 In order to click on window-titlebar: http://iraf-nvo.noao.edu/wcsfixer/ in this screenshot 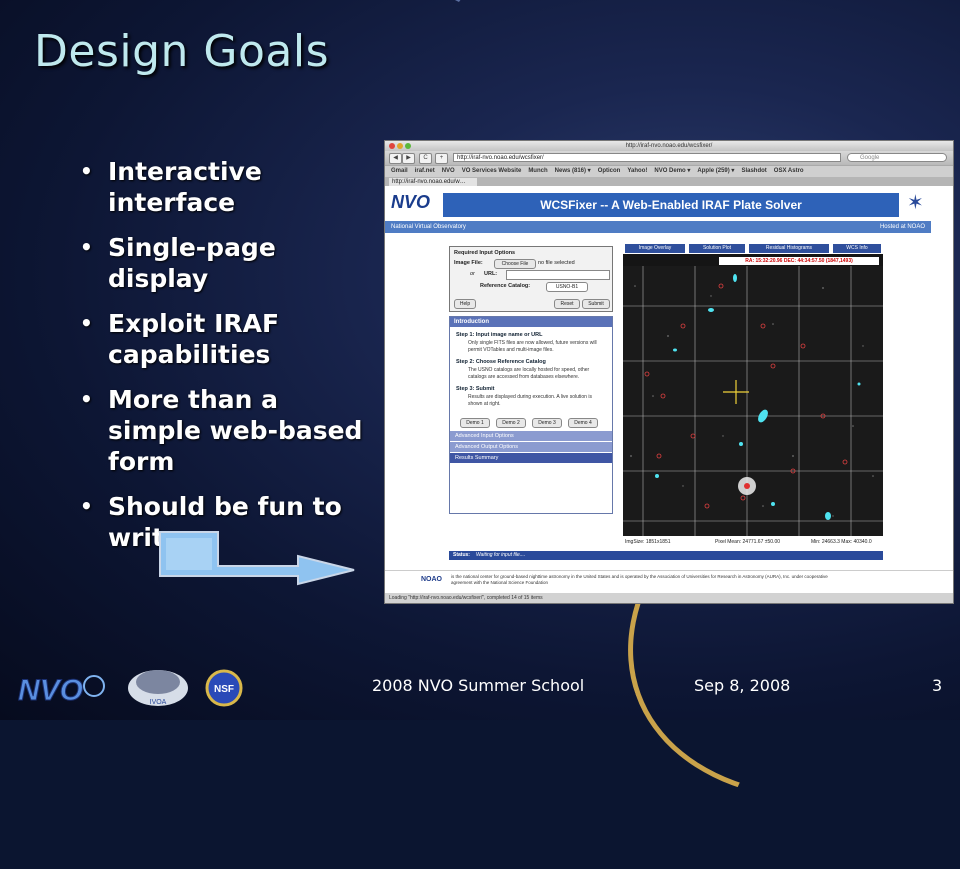, I will do `click(669, 146)`.